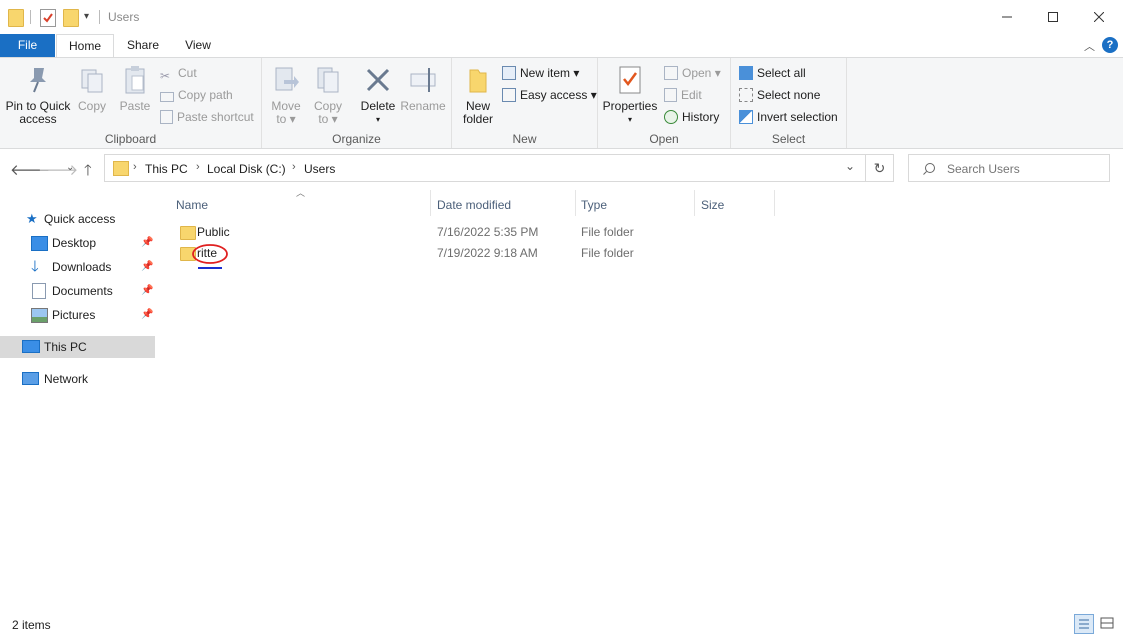 The image size is (1123, 641). What do you see at coordinates (478, 95) in the screenshot?
I see `new-folder-button: New folder` at bounding box center [478, 95].